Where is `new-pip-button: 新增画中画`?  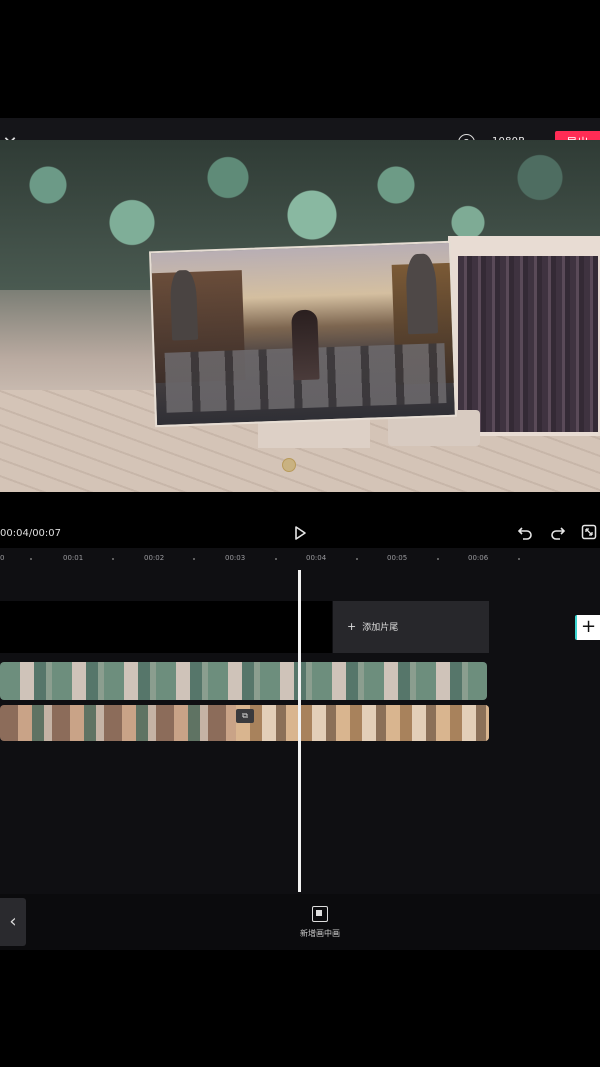 new-pip-button: 新增画中画 is located at coordinates (320, 924).